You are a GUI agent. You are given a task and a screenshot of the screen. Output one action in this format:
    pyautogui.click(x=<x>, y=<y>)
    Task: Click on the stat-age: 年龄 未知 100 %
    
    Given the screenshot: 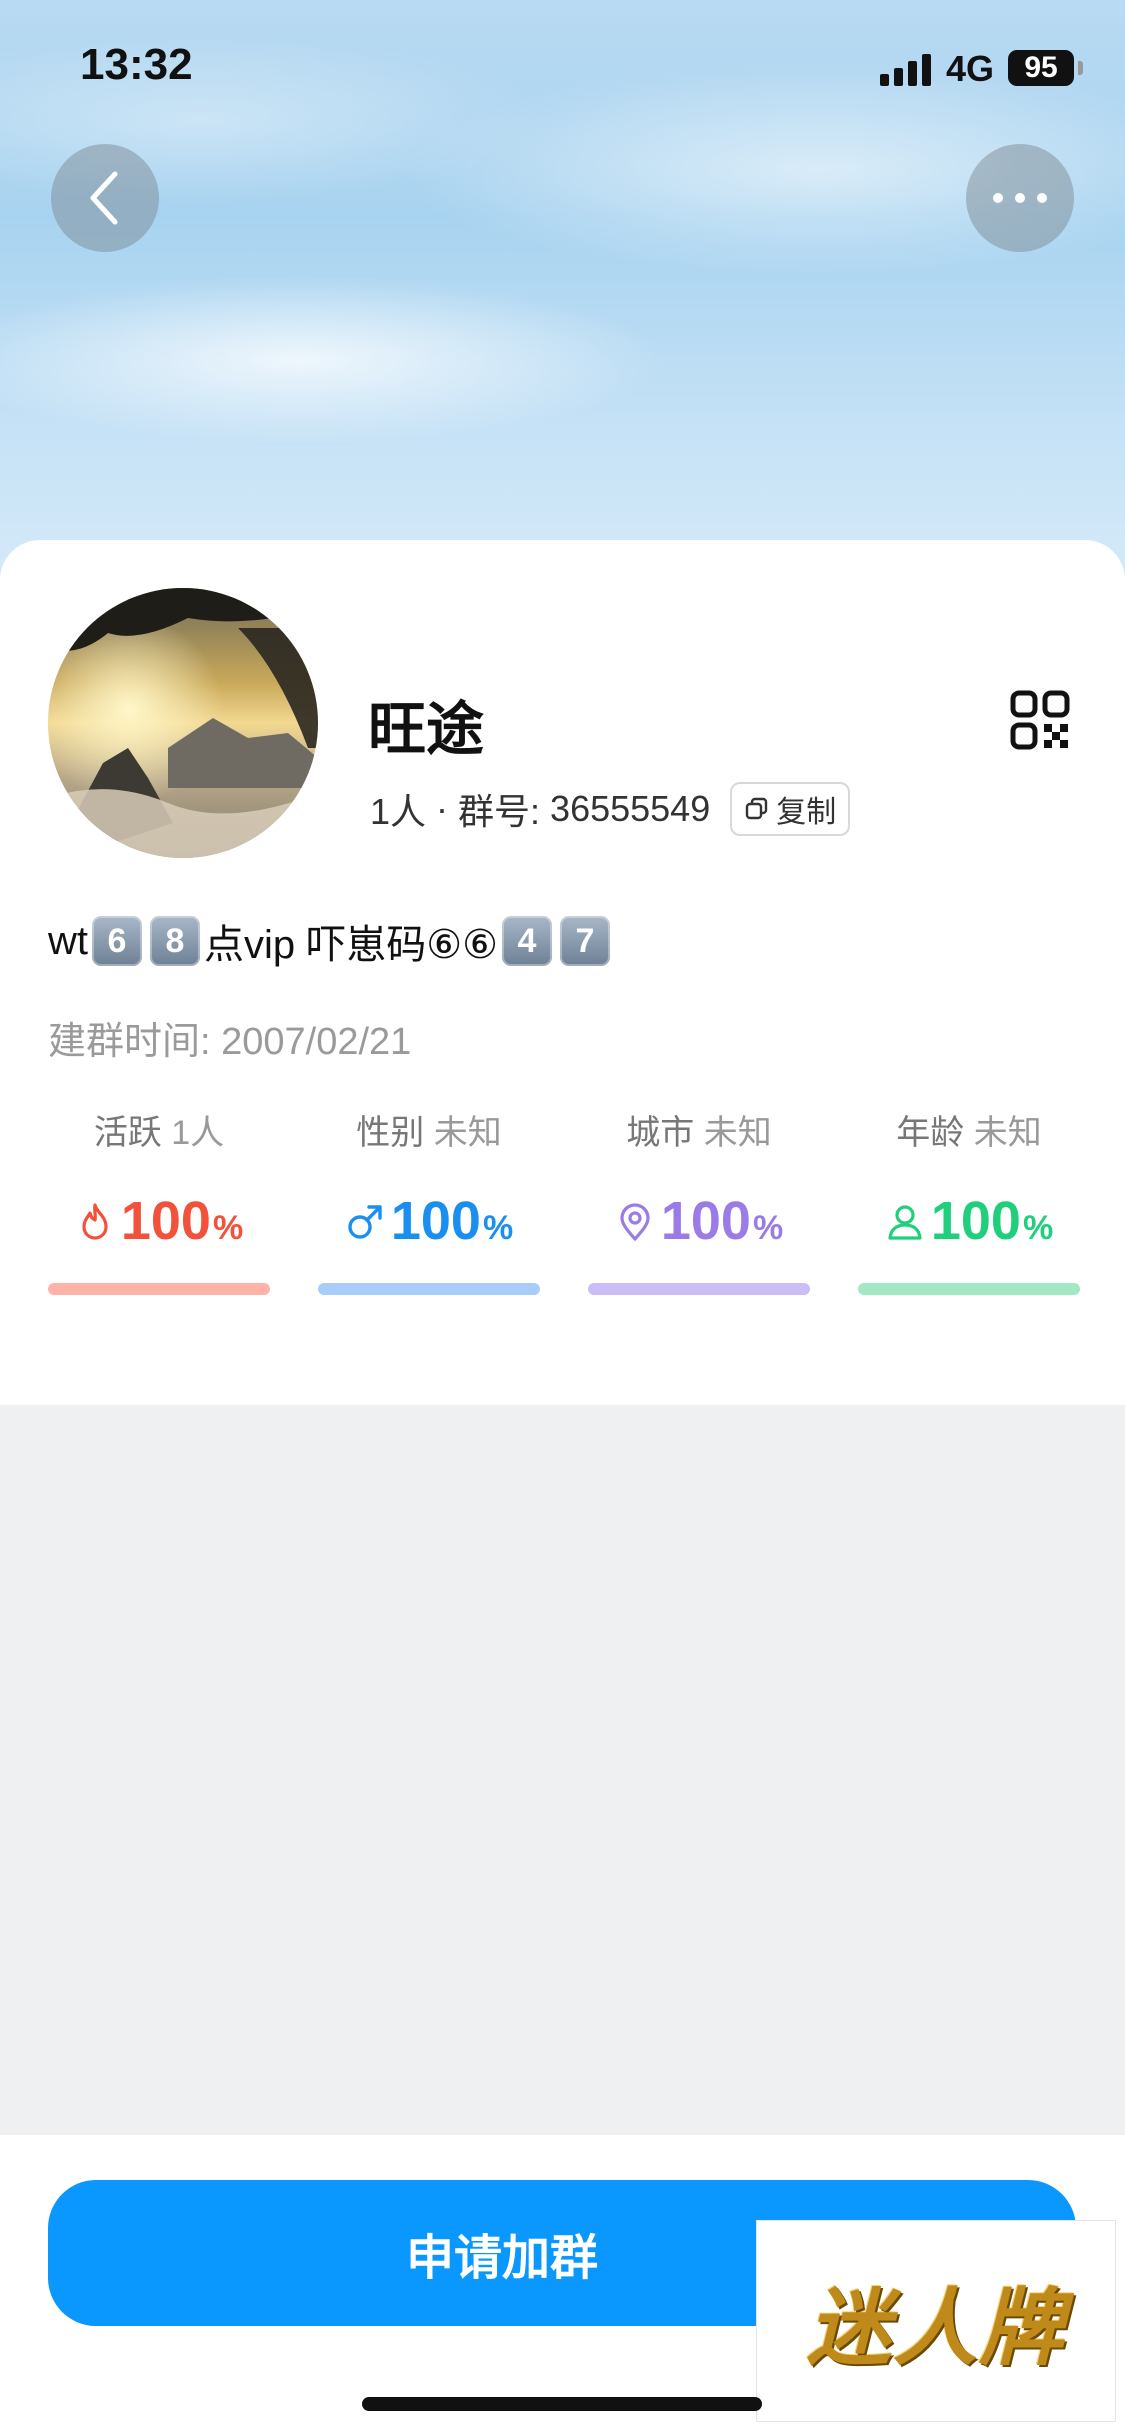 What is the action you would take?
    pyautogui.click(x=969, y=1205)
    